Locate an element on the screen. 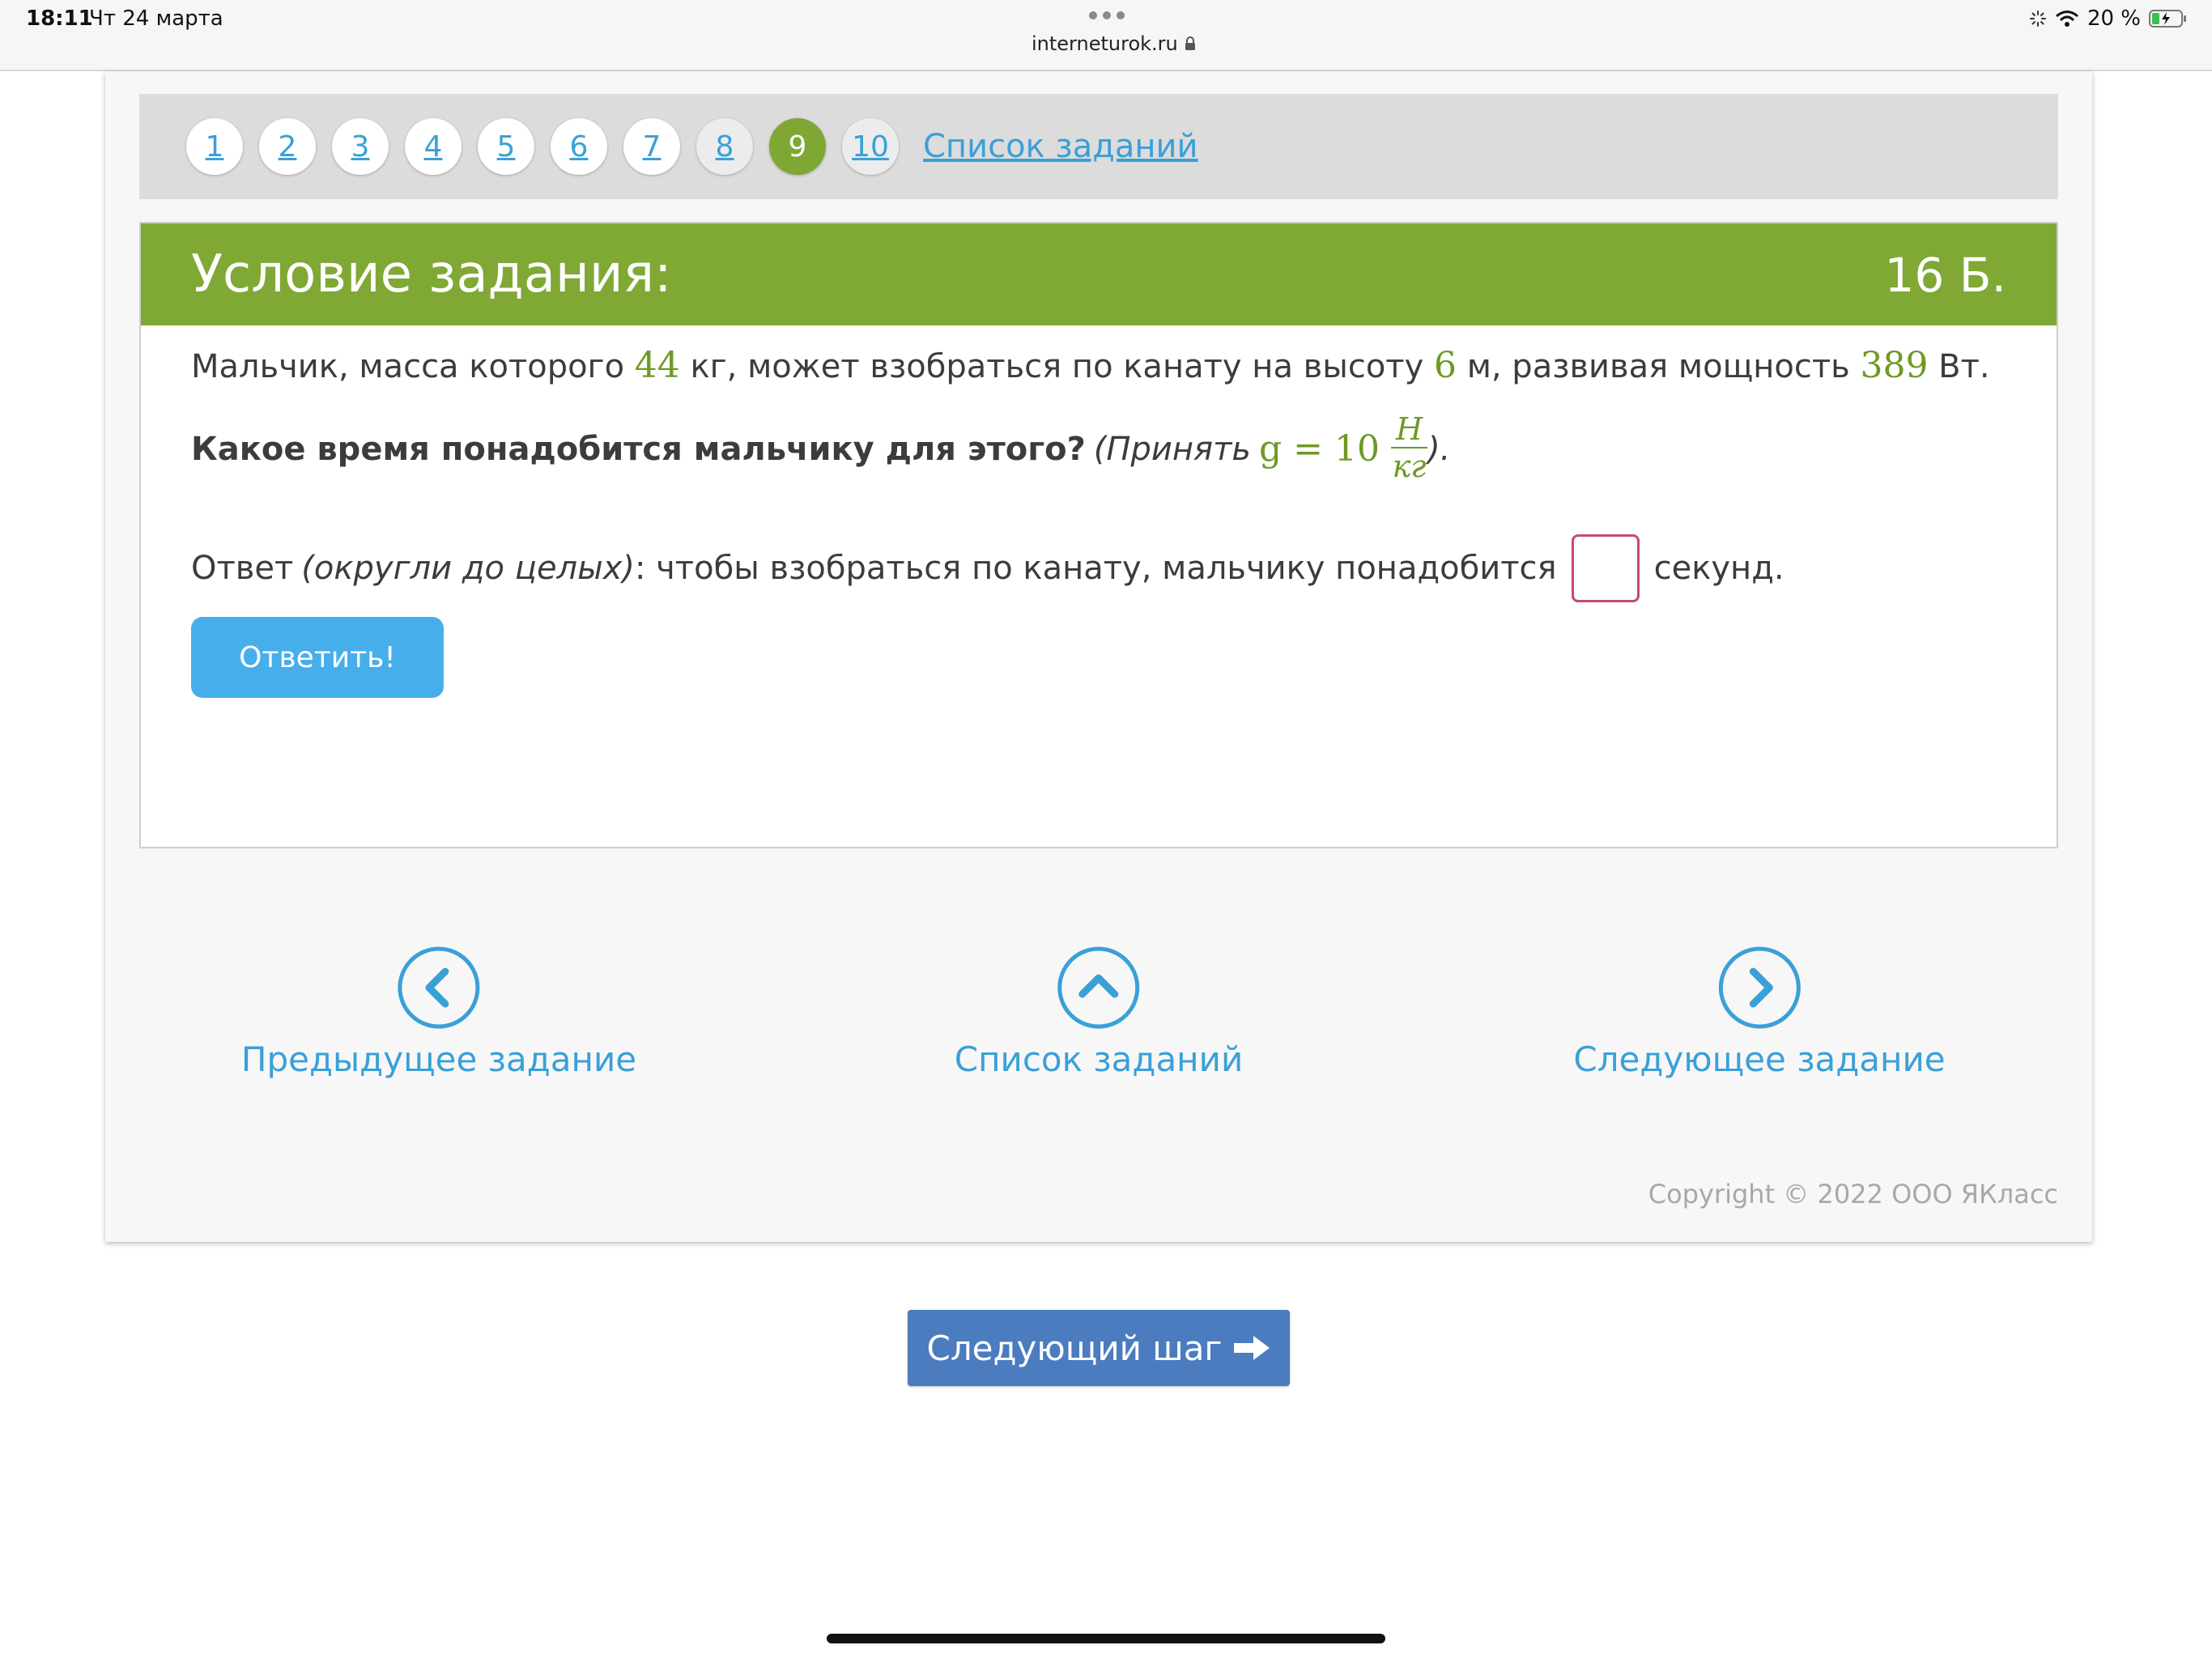 The image size is (2212, 1658). status-bar: 18:11 Чт 24 марта interneturok.ru 20 % is located at coordinates (1106, 35).